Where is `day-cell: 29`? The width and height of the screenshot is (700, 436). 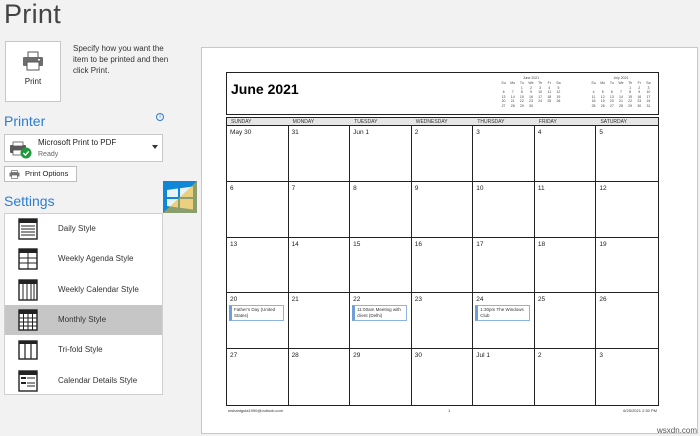 day-cell: 29 is located at coordinates (381, 377).